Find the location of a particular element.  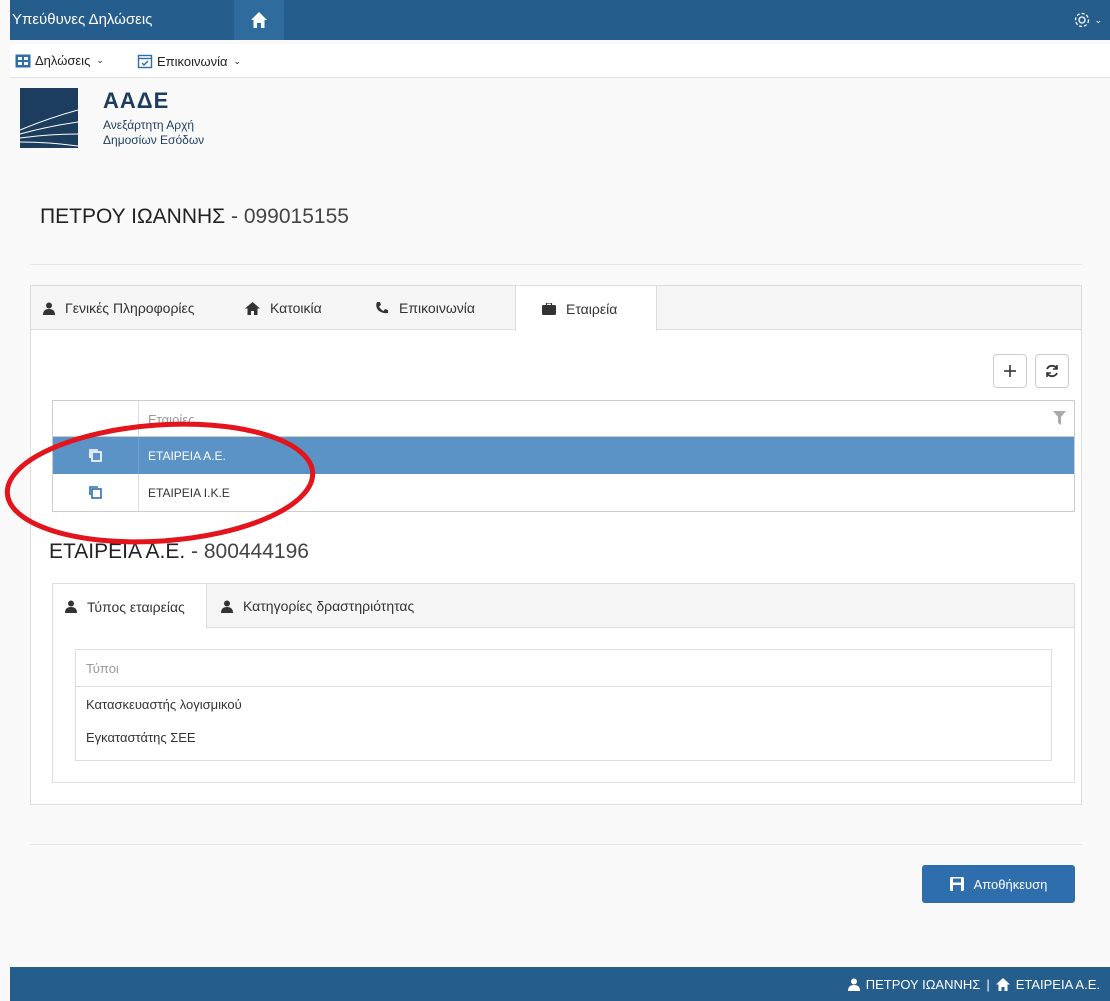

person-name: ΠΕΤΡΟΥ ΙΩΑΝΝΗΣ is located at coordinates (133, 216).